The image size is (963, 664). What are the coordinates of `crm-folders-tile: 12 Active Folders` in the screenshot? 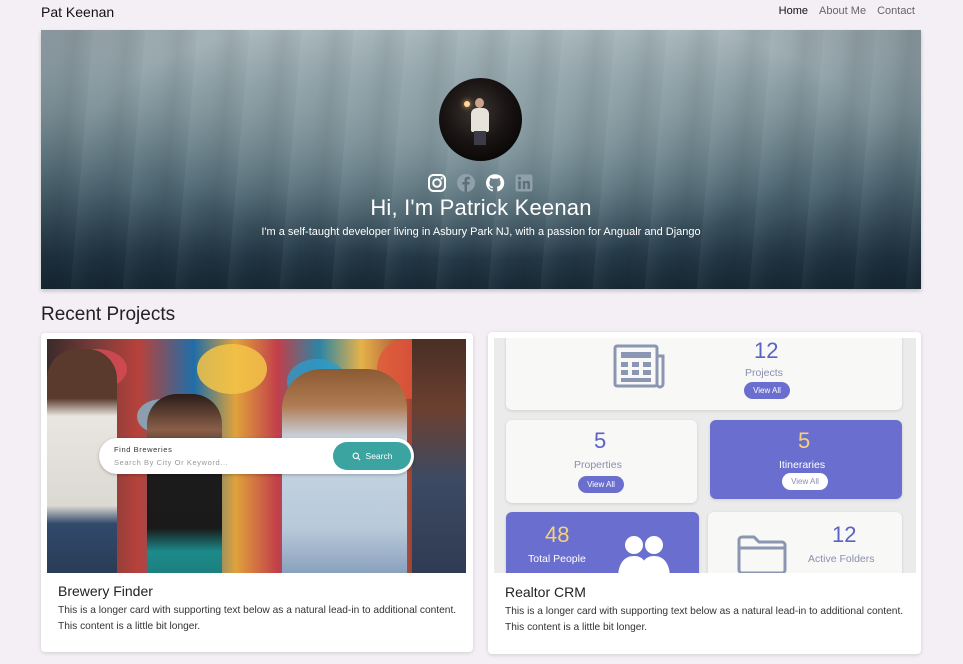 It's located at (805, 542).